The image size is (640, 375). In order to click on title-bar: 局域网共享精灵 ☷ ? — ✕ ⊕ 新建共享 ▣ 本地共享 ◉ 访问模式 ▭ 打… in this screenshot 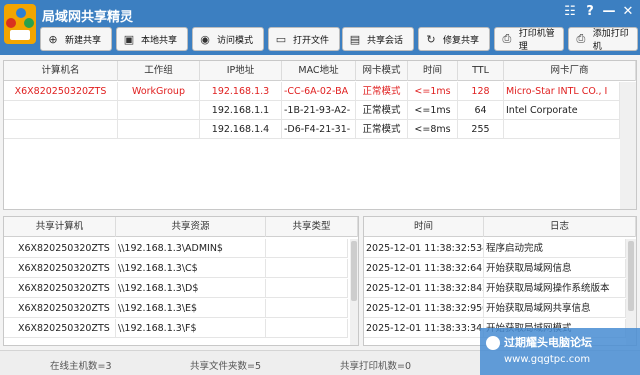, I will do `click(320, 27)`.